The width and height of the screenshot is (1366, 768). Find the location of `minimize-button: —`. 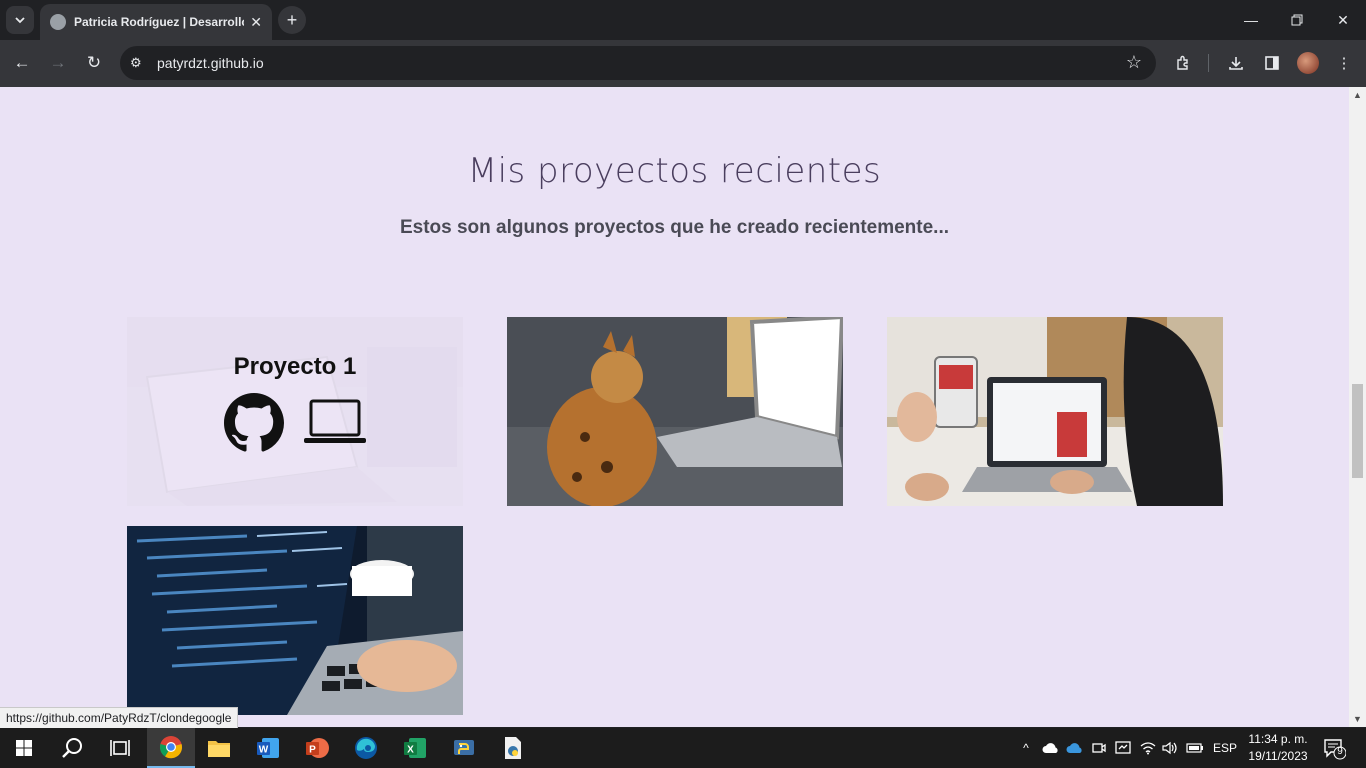

minimize-button: — is located at coordinates (1251, 20).